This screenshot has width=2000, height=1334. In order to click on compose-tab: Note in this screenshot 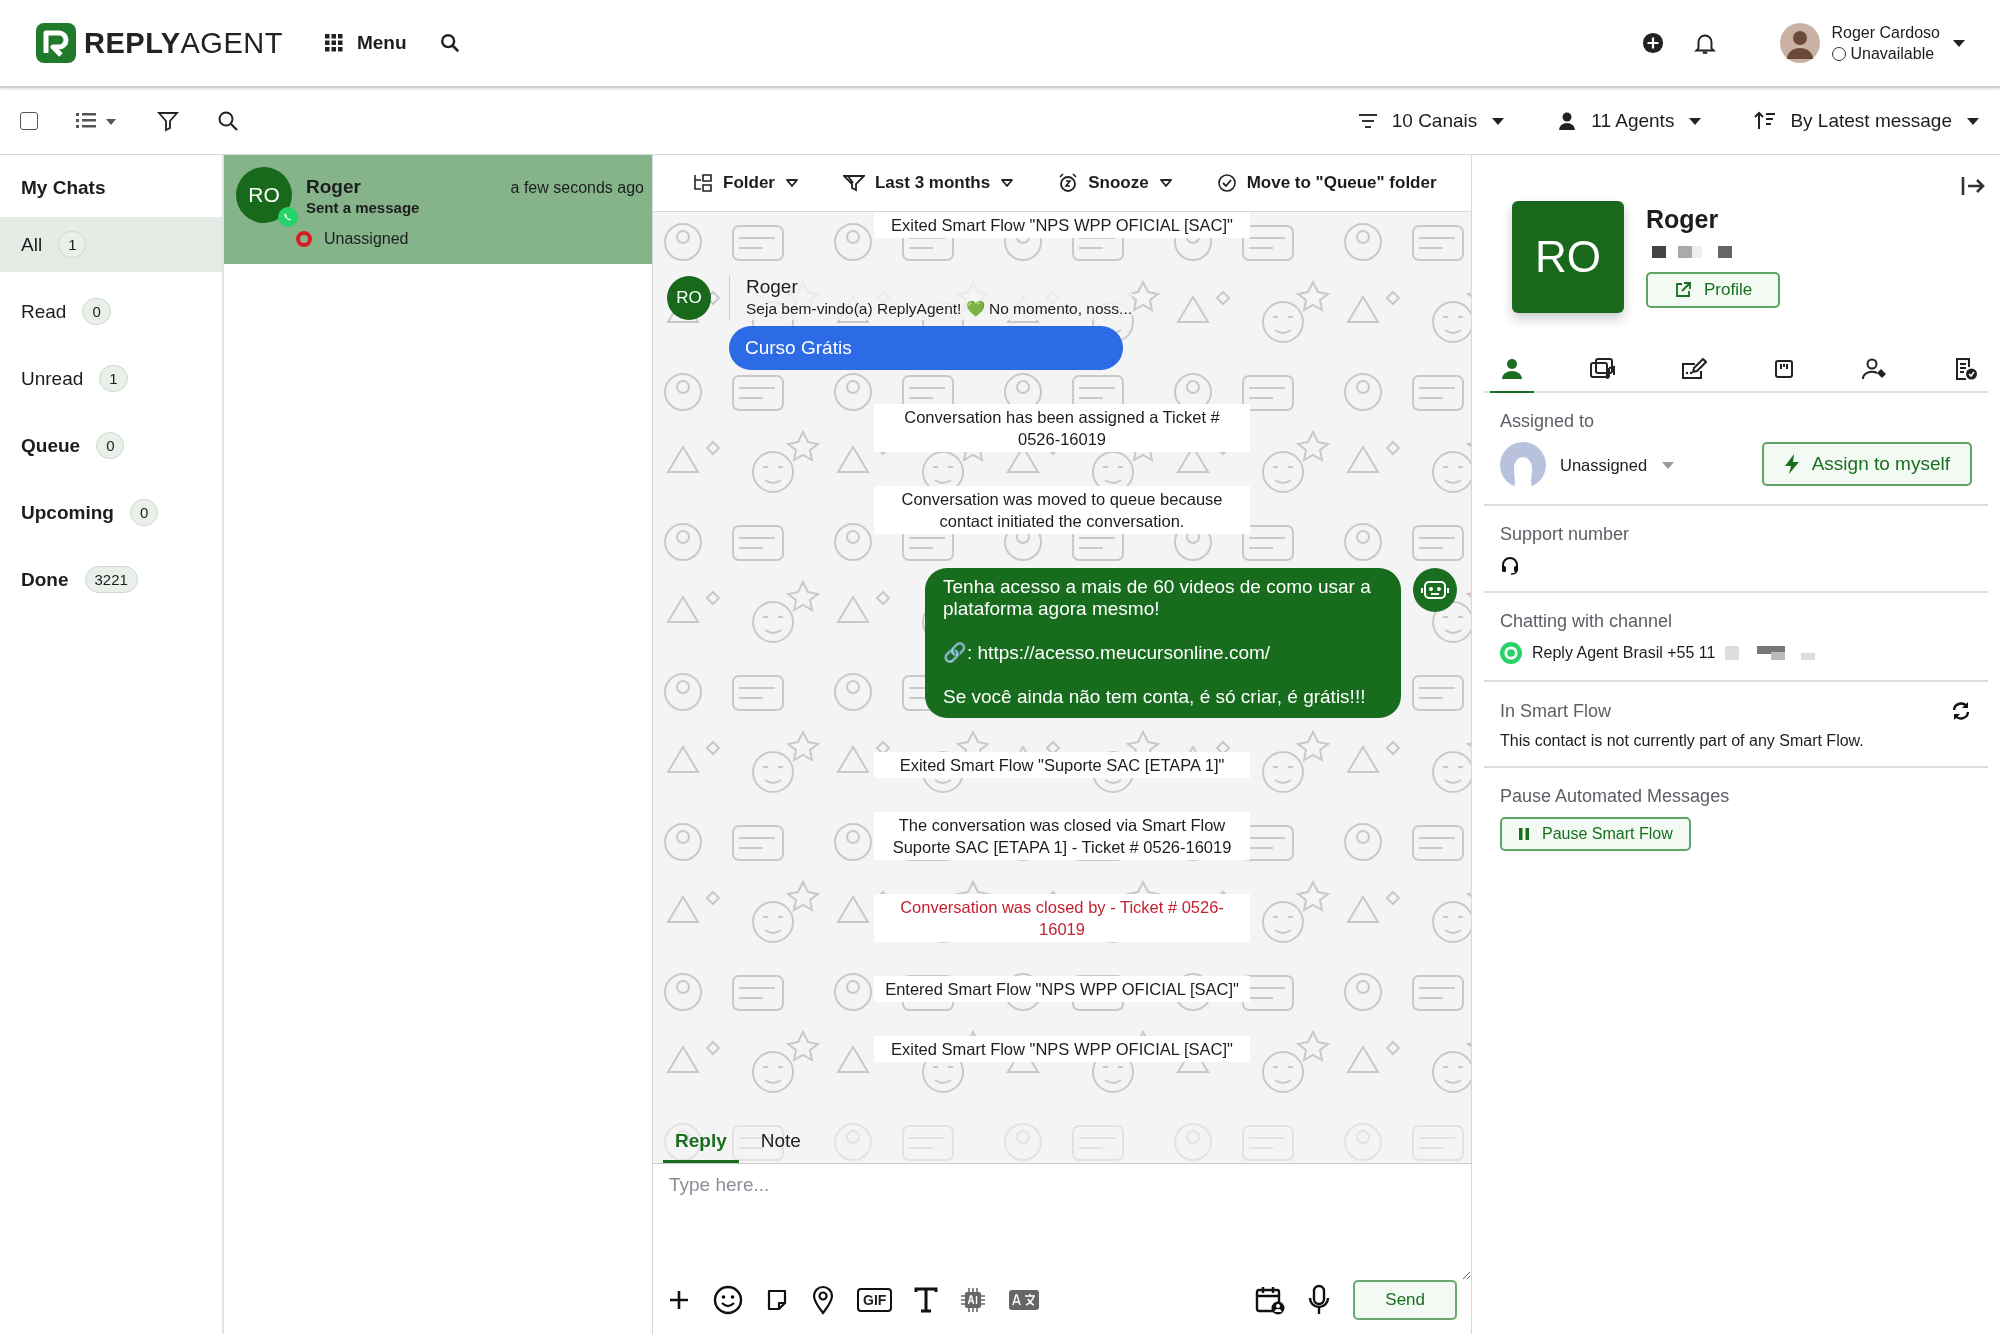, I will do `click(780, 1142)`.